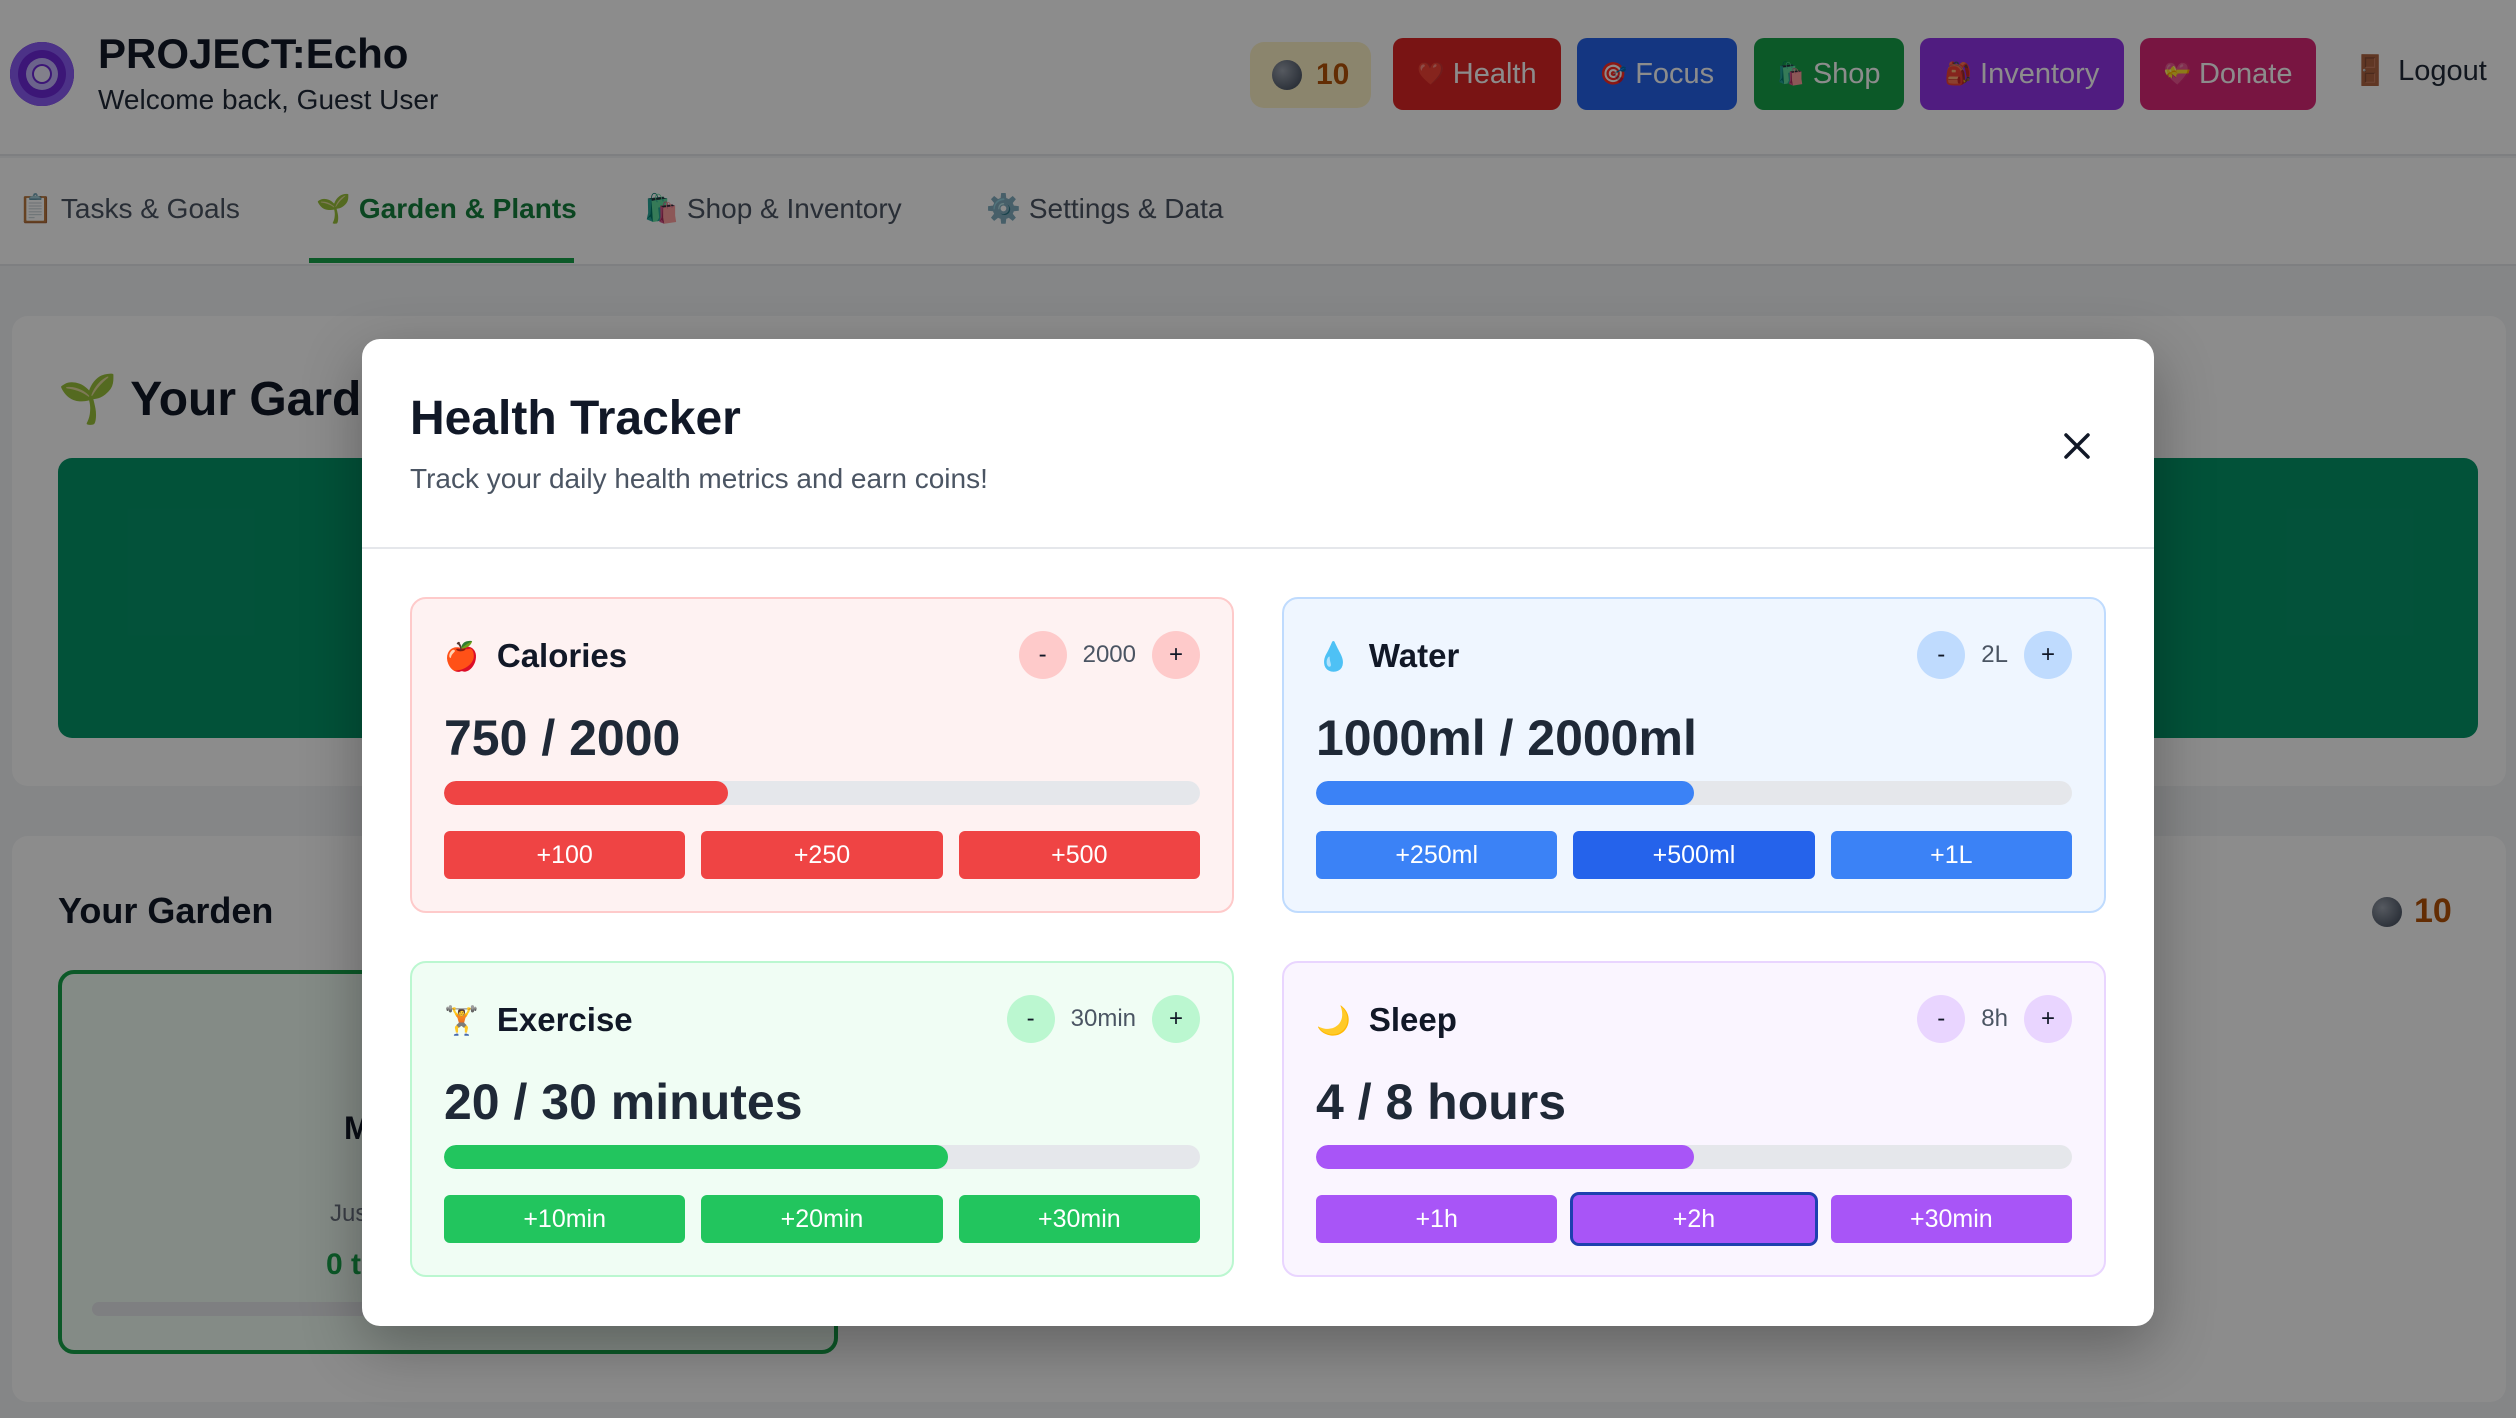 This screenshot has height=1418, width=2516. Describe the element at coordinates (696, 1157) in the screenshot. I see `exercise-progress-fill` at that location.